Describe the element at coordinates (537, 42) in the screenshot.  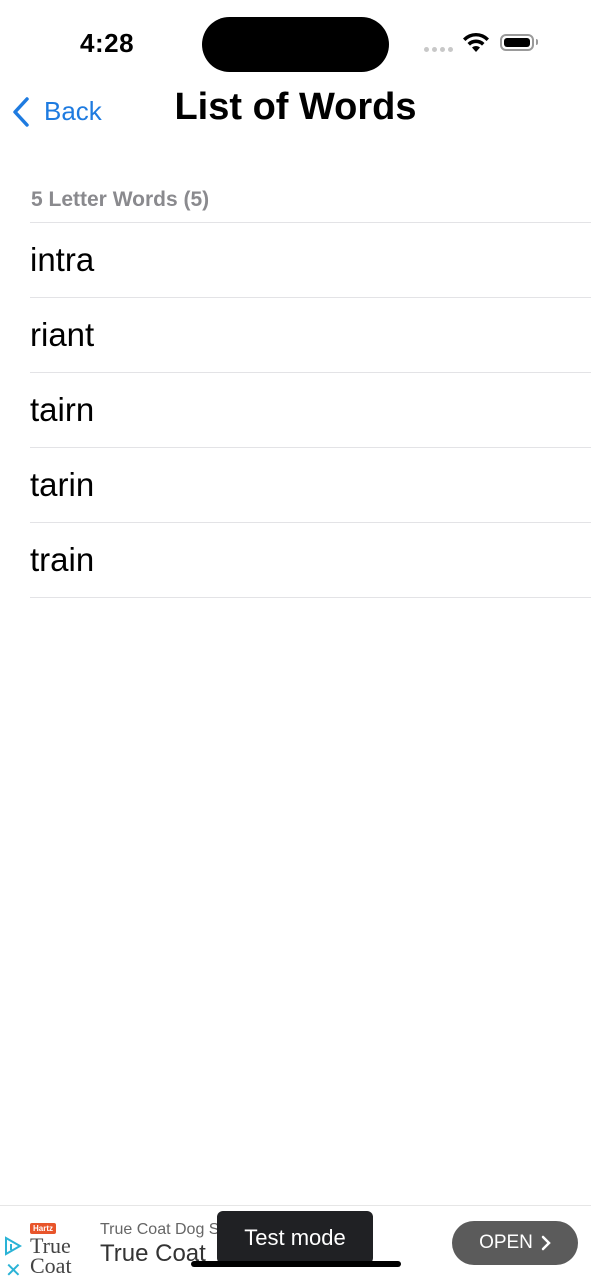
I see `battery-cap` at that location.